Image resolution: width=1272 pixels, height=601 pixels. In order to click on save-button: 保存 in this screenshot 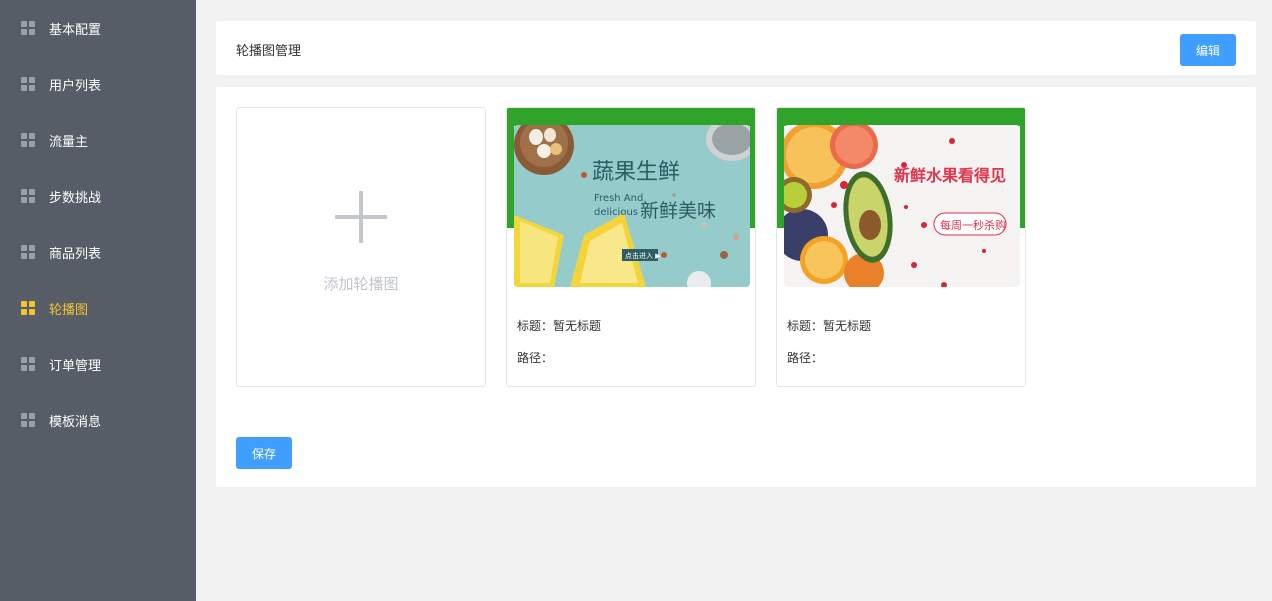, I will do `click(264, 453)`.